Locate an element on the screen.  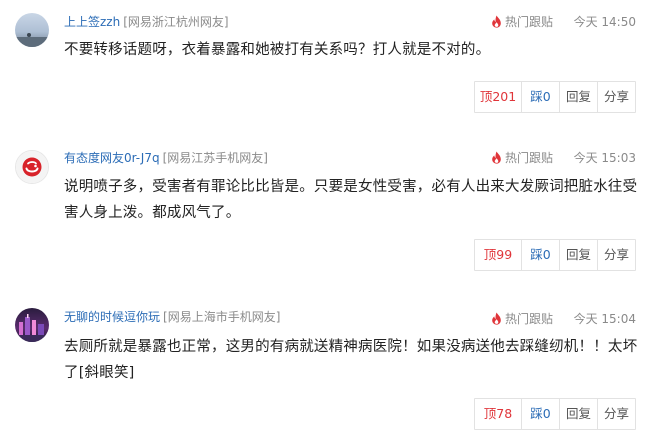
user-location: [网易浙江杭州网友] is located at coordinates (176, 22).